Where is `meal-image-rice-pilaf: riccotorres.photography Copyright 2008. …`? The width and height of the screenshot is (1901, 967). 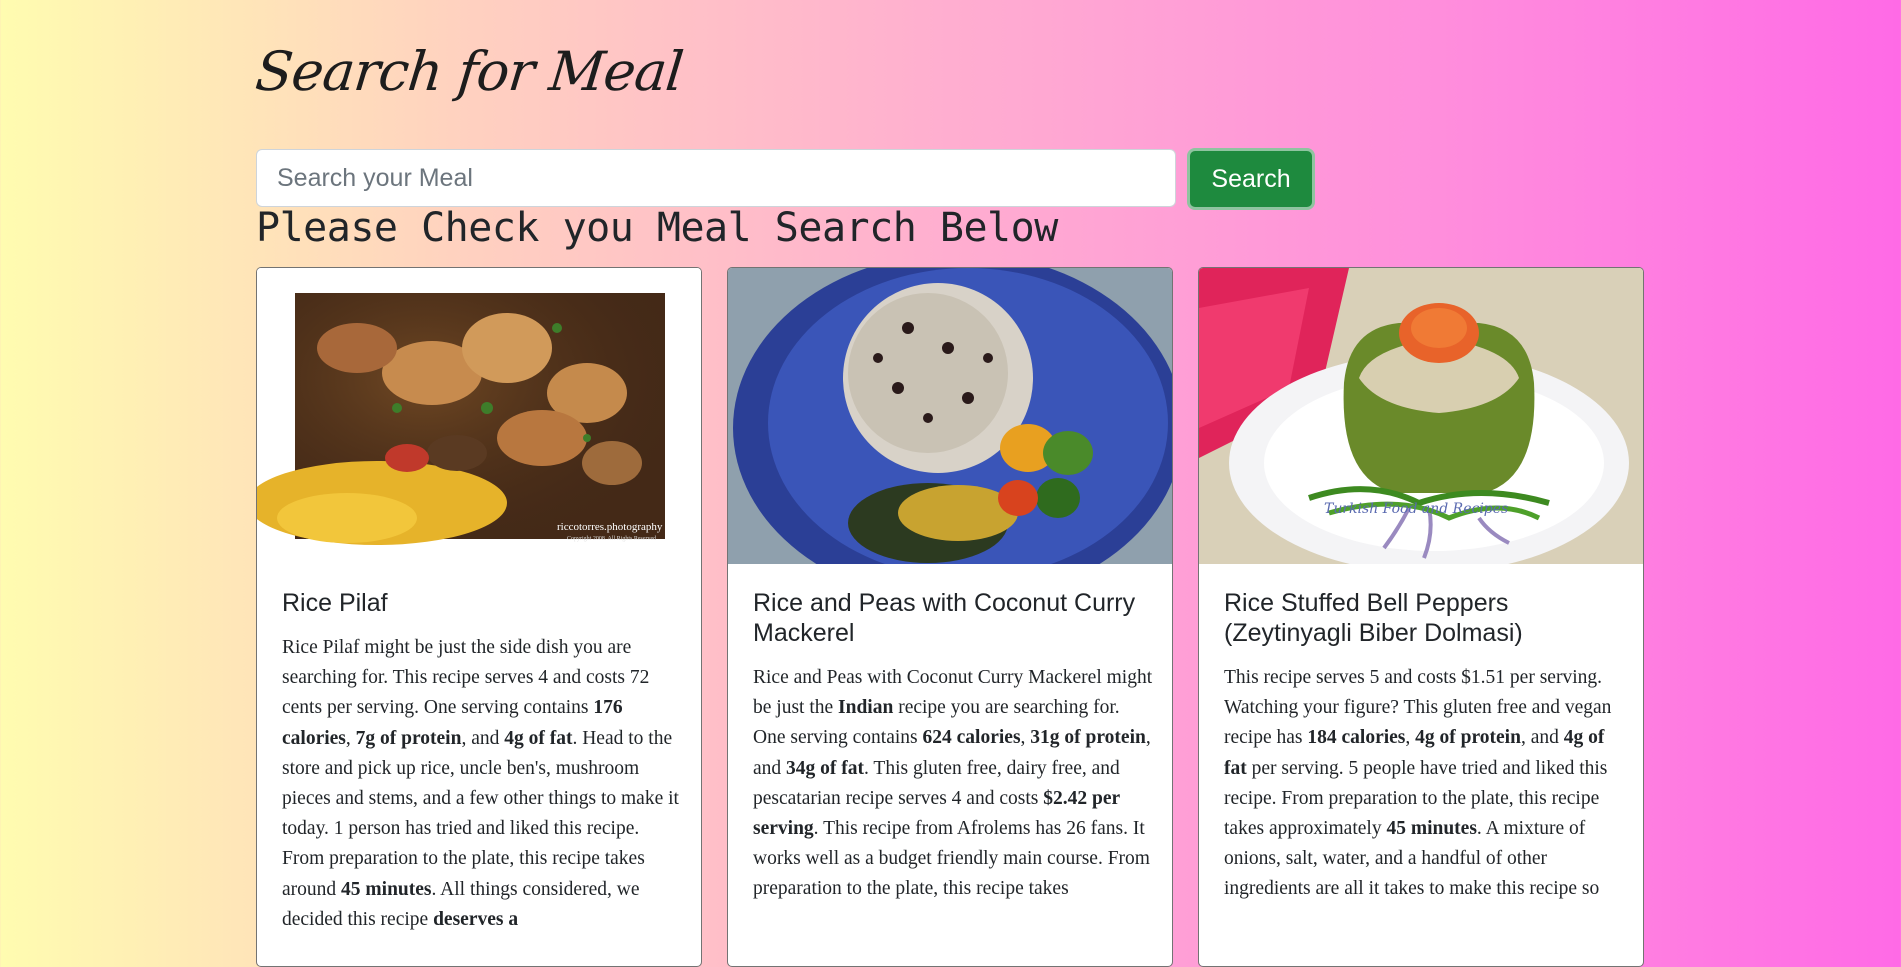 meal-image-rice-pilaf: riccotorres.photography Copyright 2008. … is located at coordinates (479, 416).